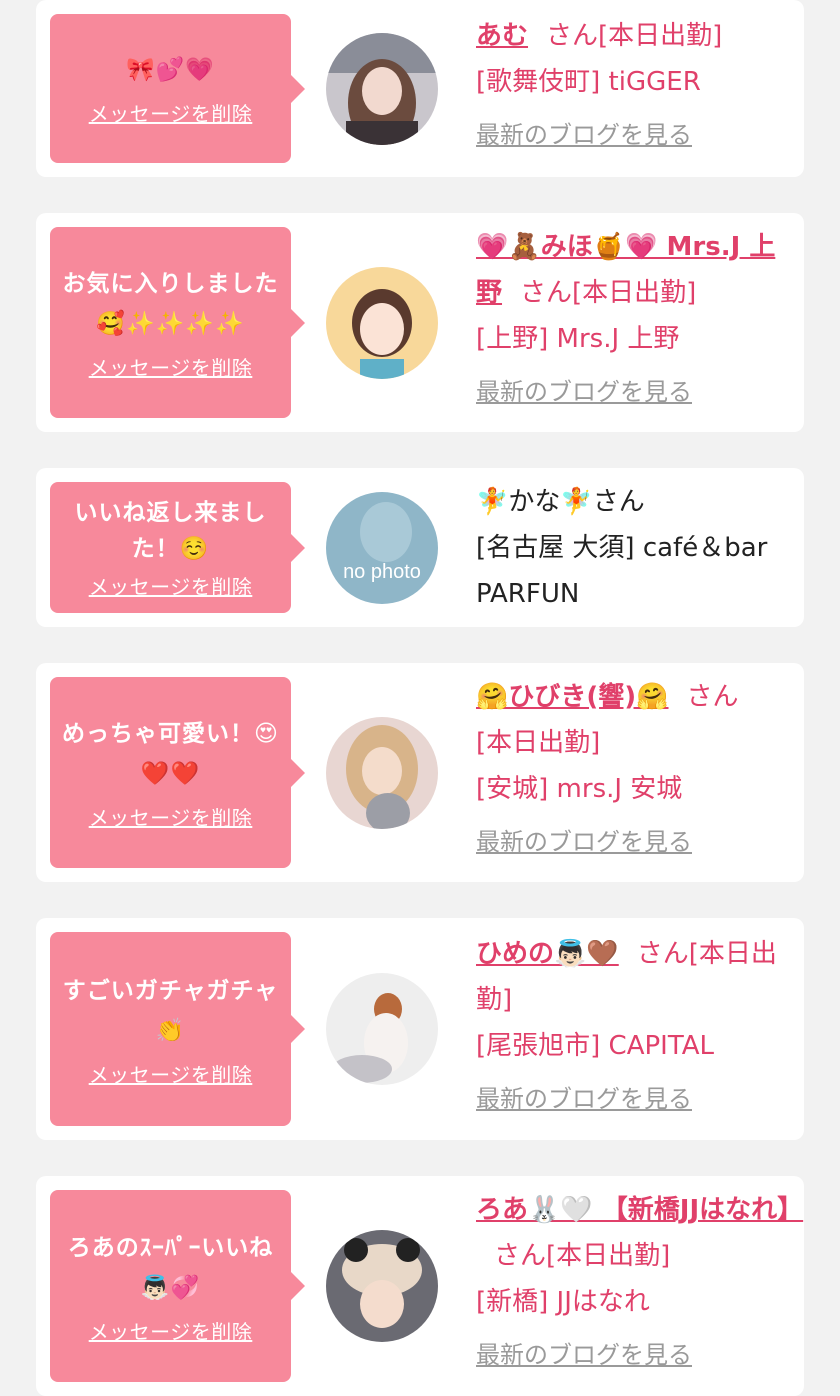 The width and height of the screenshot is (840, 1396). What do you see at coordinates (547, 954) in the screenshot?
I see `cast-name-link: ひめの👼🏻🤎` at bounding box center [547, 954].